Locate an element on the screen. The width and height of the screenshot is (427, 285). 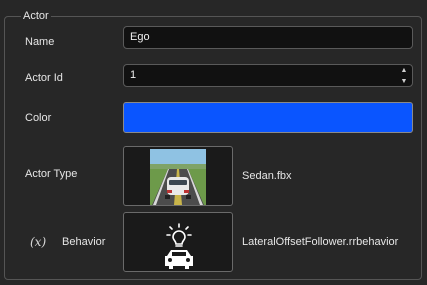
actor-type-asset-name: Sedan.fbx is located at coordinates (267, 176).